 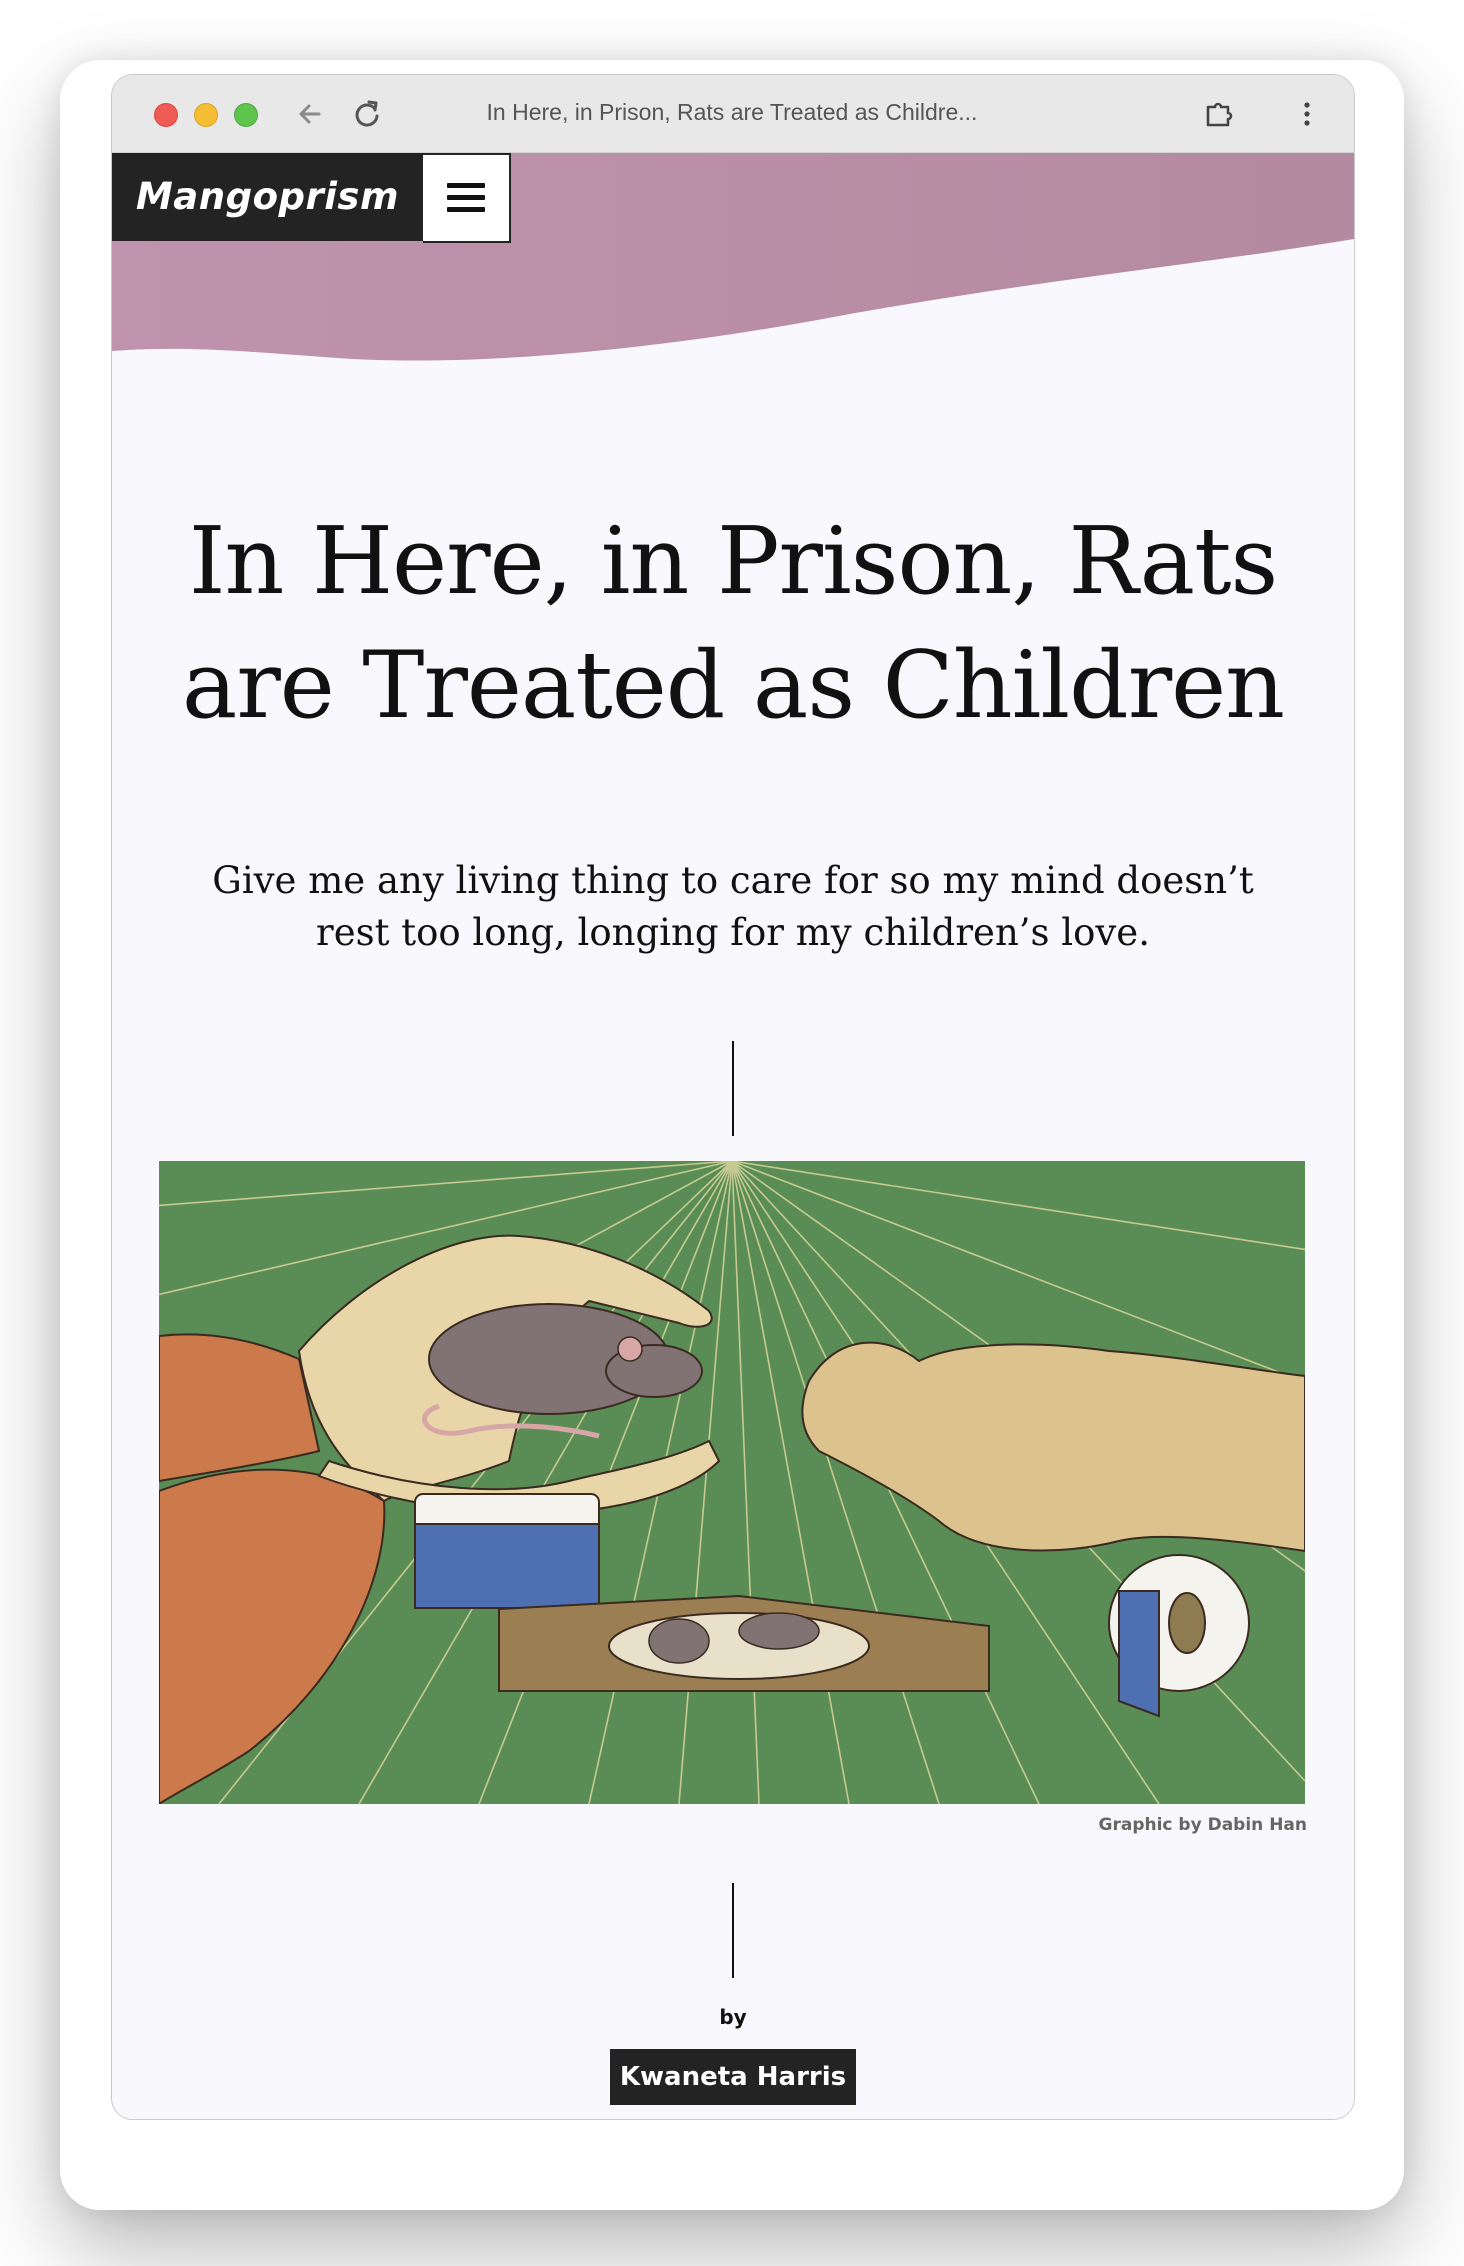 What do you see at coordinates (467, 198) in the screenshot?
I see `hamburger-menu-icon` at bounding box center [467, 198].